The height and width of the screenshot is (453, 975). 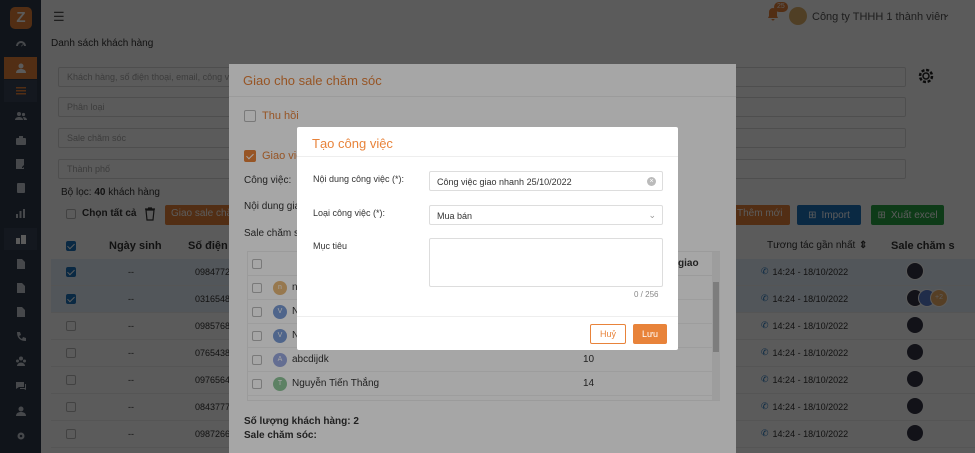 I want to click on task-type-select: Mua bán ⌄, so click(x=546, y=215).